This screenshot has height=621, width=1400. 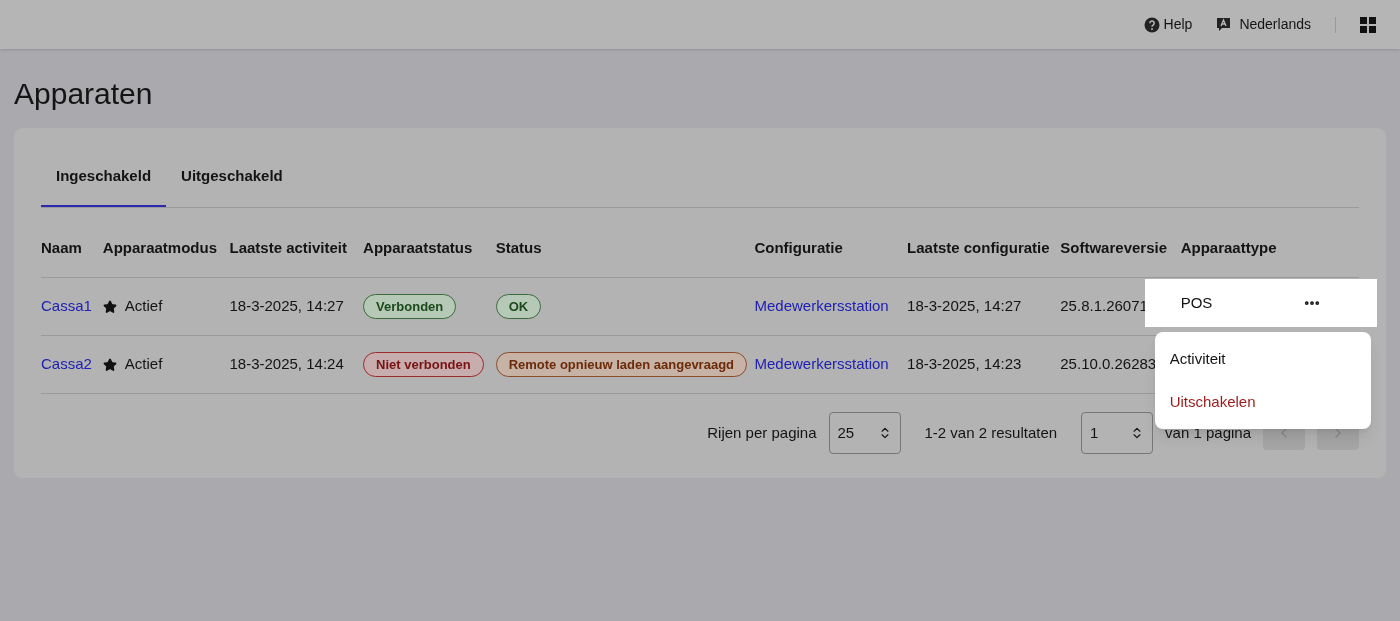 What do you see at coordinates (66, 364) in the screenshot?
I see `device-link: Cassa2` at bounding box center [66, 364].